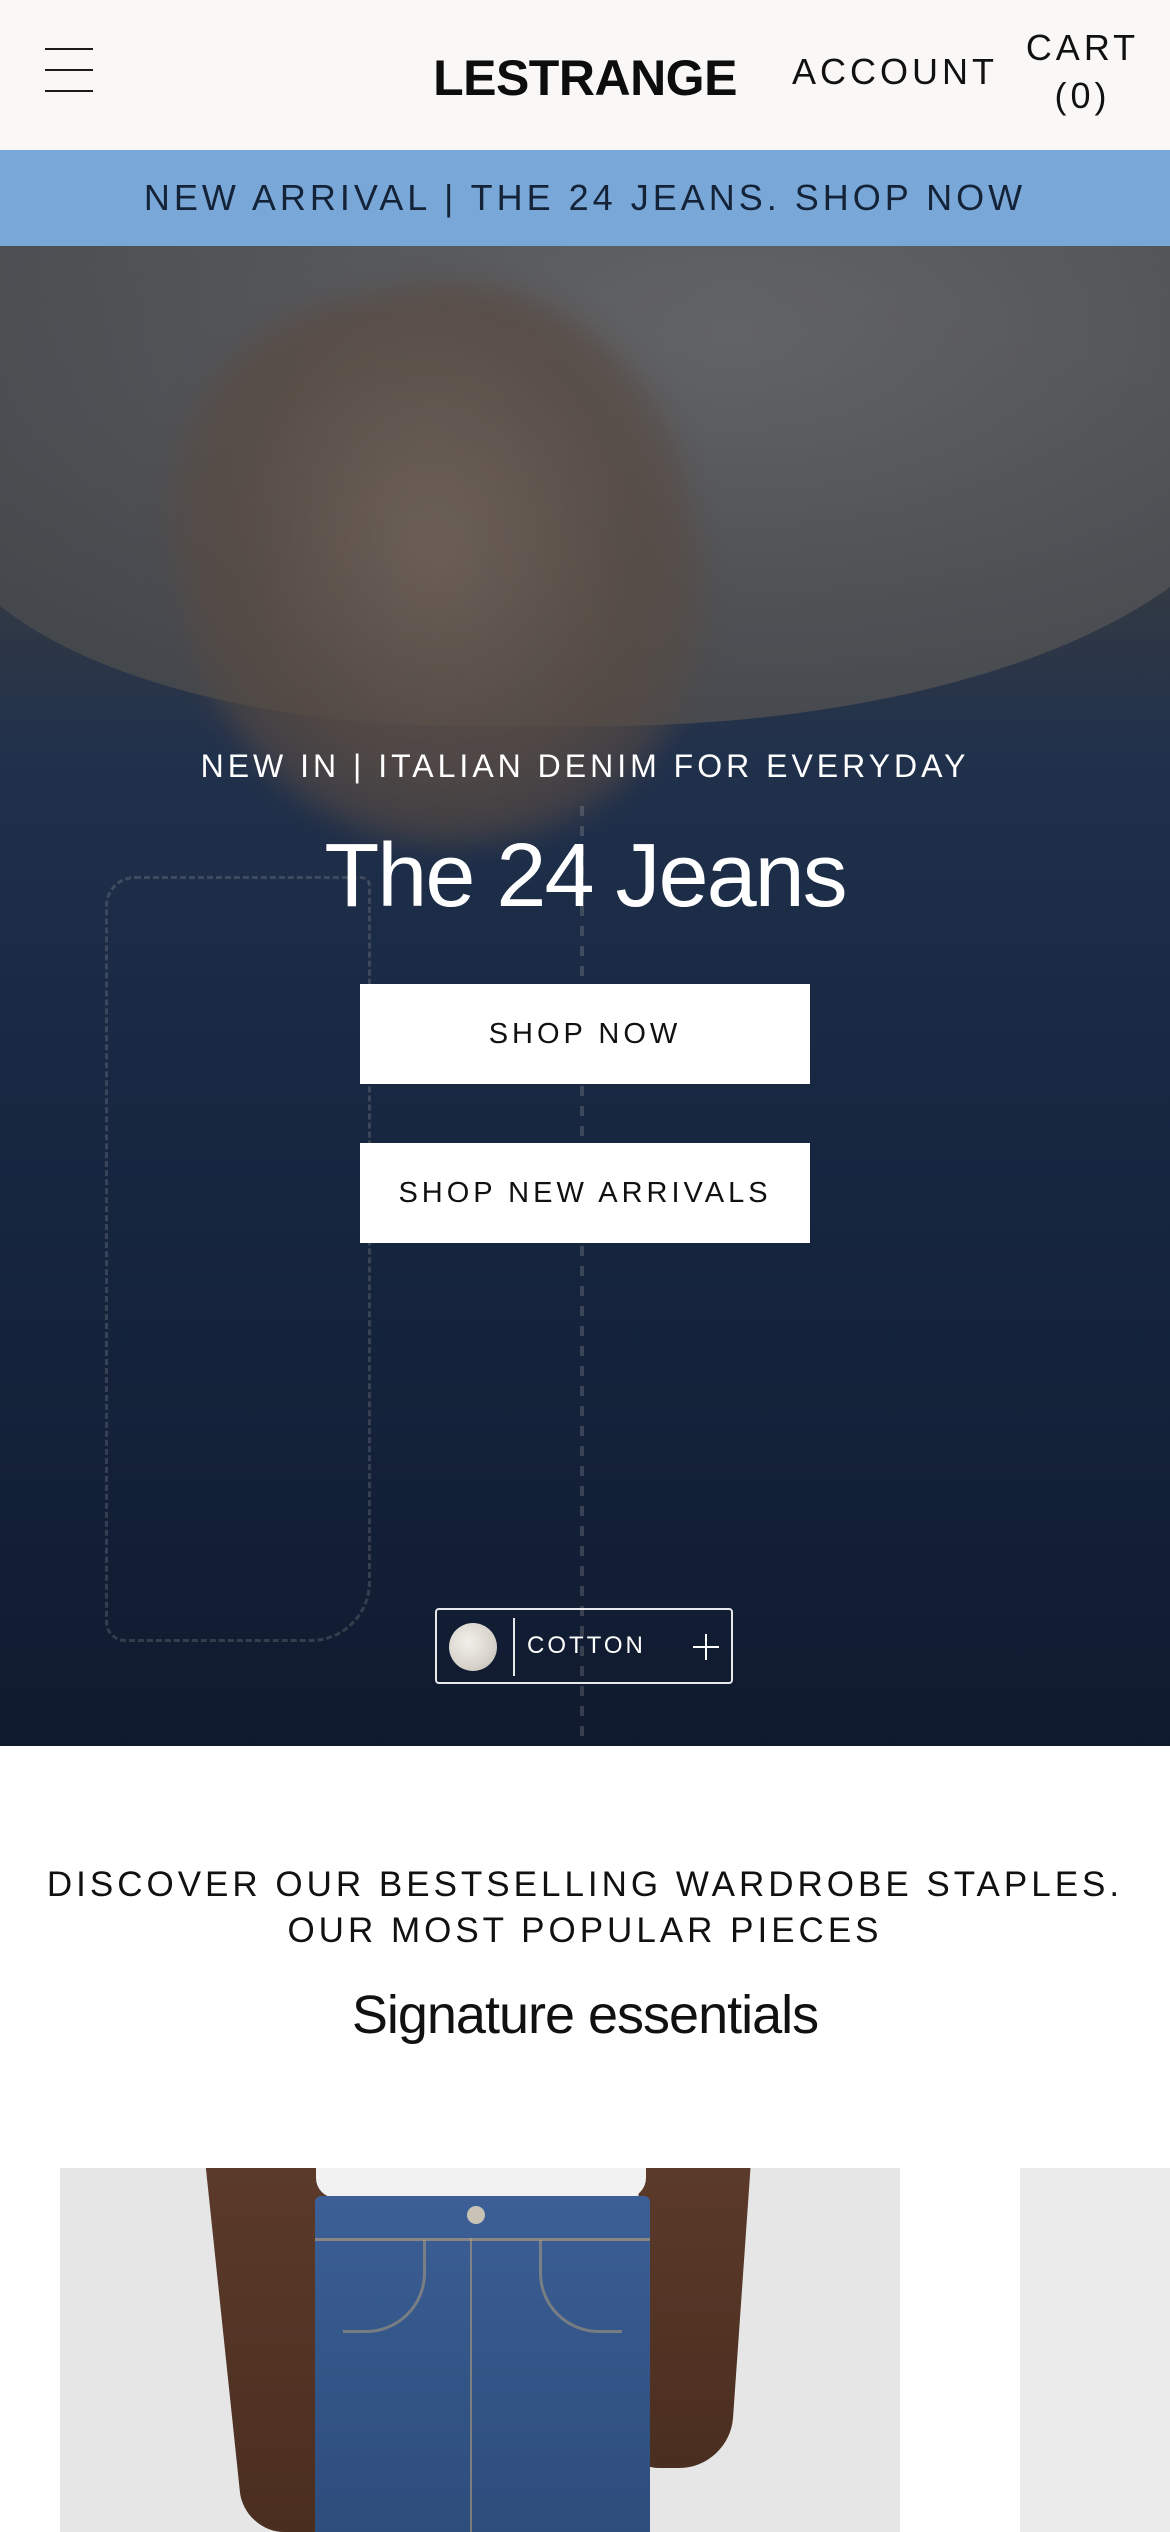 This screenshot has height=2532, width=1170. What do you see at coordinates (473, 1647) in the screenshot?
I see `fabric-swatch-image` at bounding box center [473, 1647].